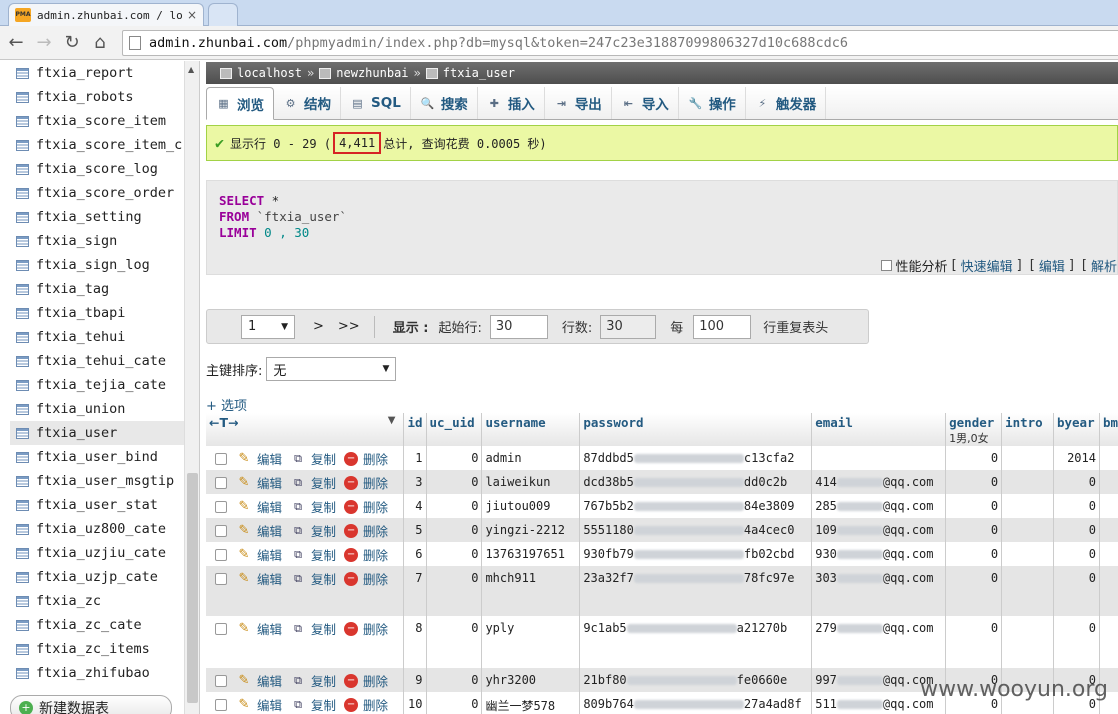 Image resolution: width=1118 pixels, height=714 pixels. I want to click on nav-table-item: ftxia_uzjiu_cate, so click(97, 553).